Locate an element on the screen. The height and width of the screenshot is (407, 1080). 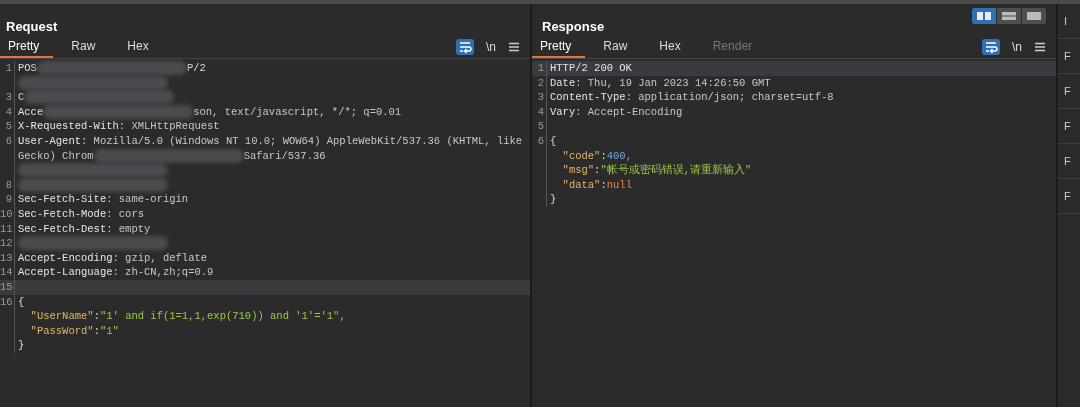
line-number: 2 is located at coordinates (540, 82).